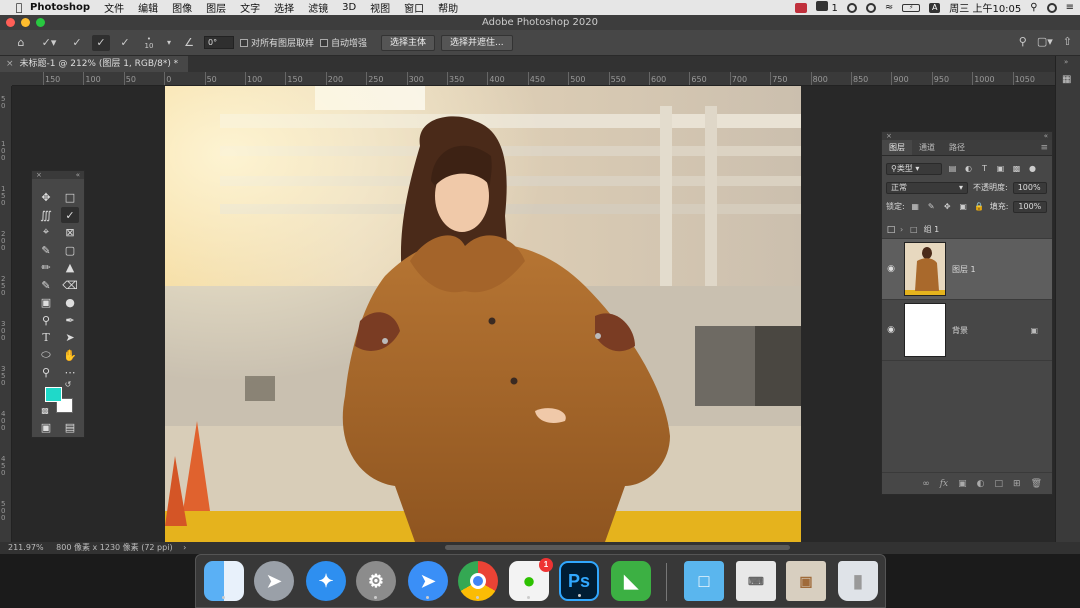  Describe the element at coordinates (870, 7) in the screenshot. I see `sync-icon` at that location.